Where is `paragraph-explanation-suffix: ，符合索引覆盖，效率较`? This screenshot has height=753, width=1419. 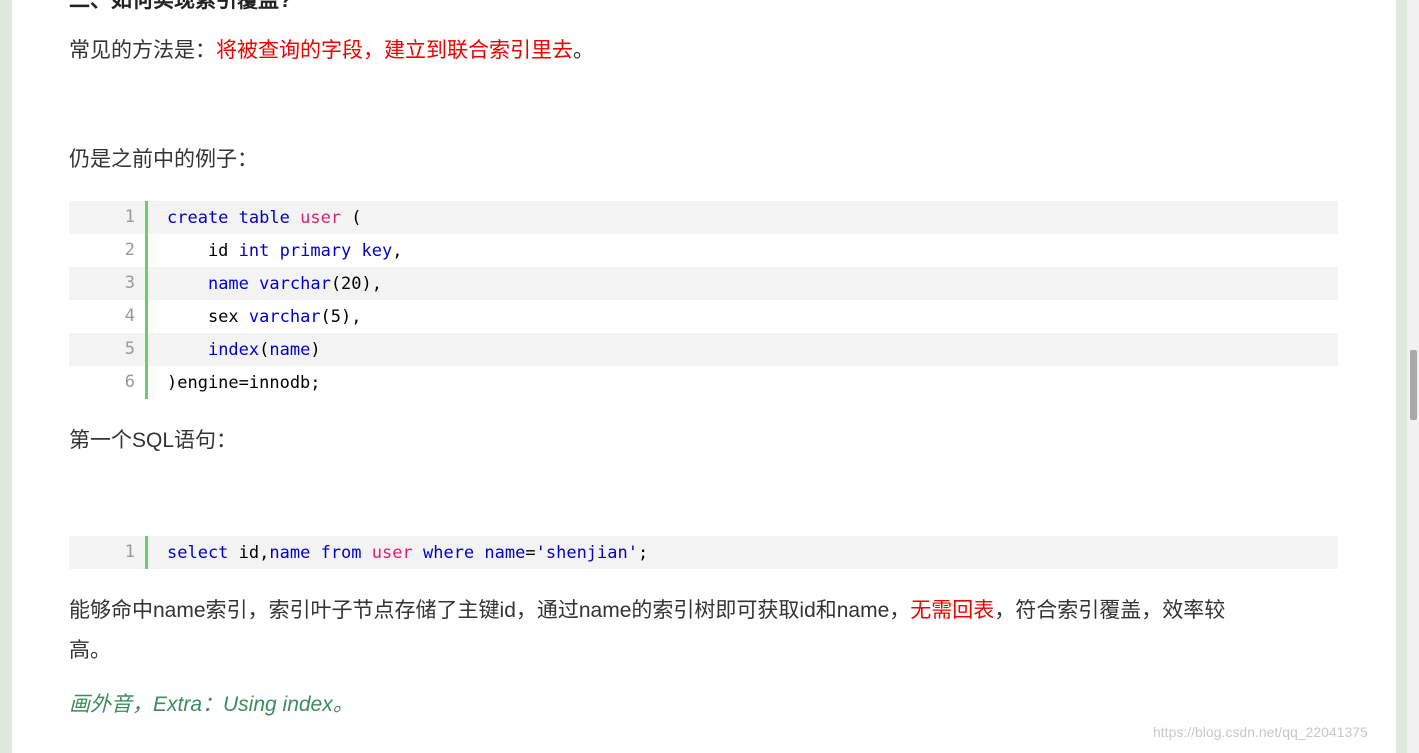
paragraph-explanation-suffix: ，符合索引覆盖，效率较 is located at coordinates (1110, 610).